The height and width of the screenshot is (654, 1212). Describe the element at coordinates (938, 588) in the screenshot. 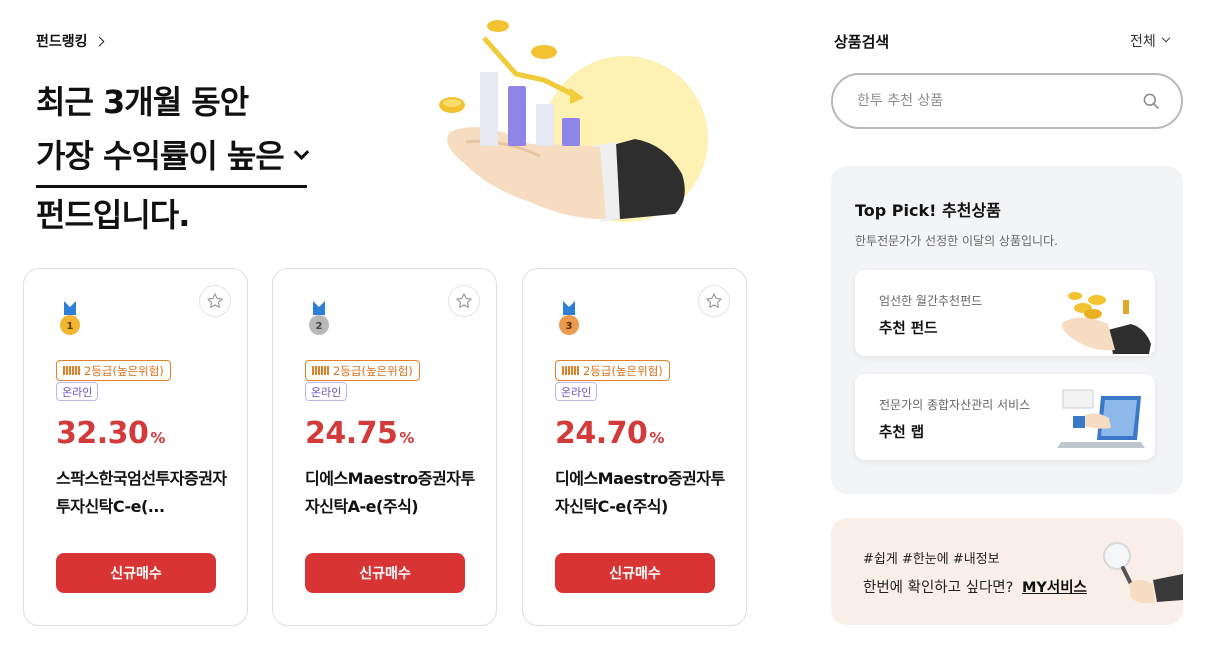

I see `my-service-question: 한번에 확인하고 싶다면?` at that location.